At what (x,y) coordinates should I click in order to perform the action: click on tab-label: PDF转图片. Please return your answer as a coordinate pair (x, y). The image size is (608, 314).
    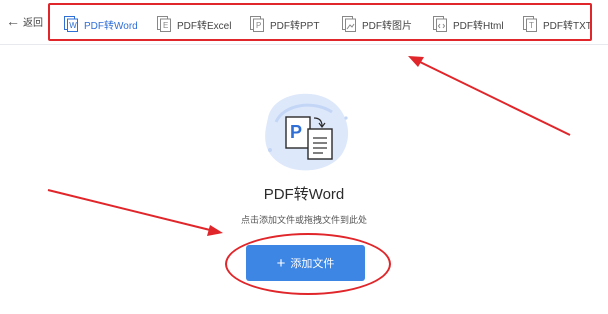
    Looking at the image, I should click on (387, 26).